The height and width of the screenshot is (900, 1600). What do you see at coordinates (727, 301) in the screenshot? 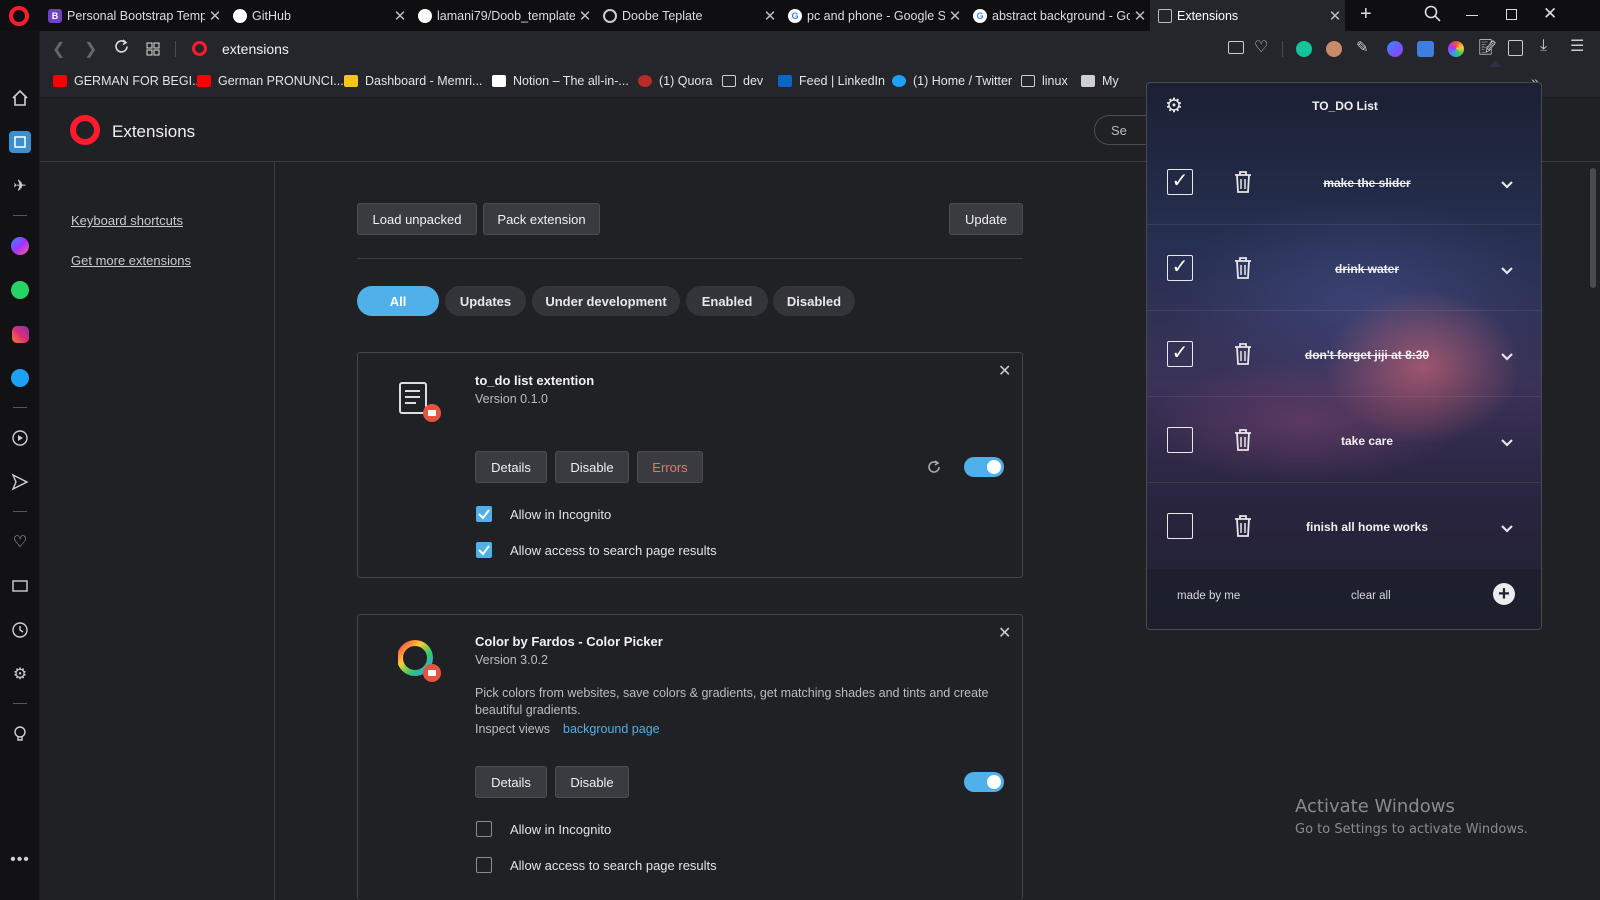
I see `filter-enabled: Enabled` at bounding box center [727, 301].